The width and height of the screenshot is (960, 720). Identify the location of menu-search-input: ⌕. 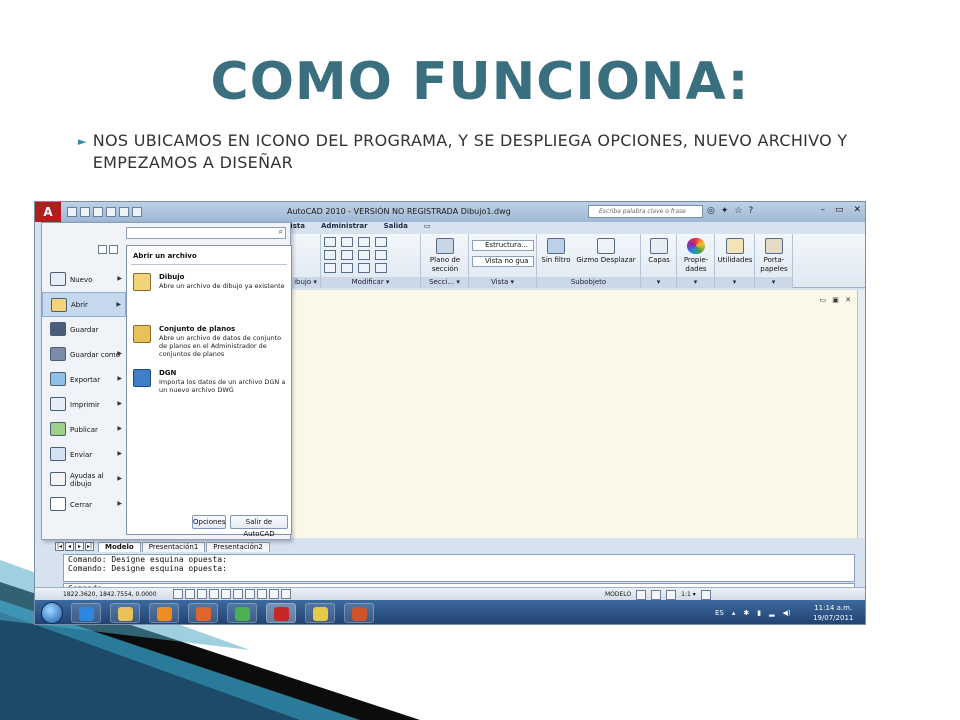
(206, 233).